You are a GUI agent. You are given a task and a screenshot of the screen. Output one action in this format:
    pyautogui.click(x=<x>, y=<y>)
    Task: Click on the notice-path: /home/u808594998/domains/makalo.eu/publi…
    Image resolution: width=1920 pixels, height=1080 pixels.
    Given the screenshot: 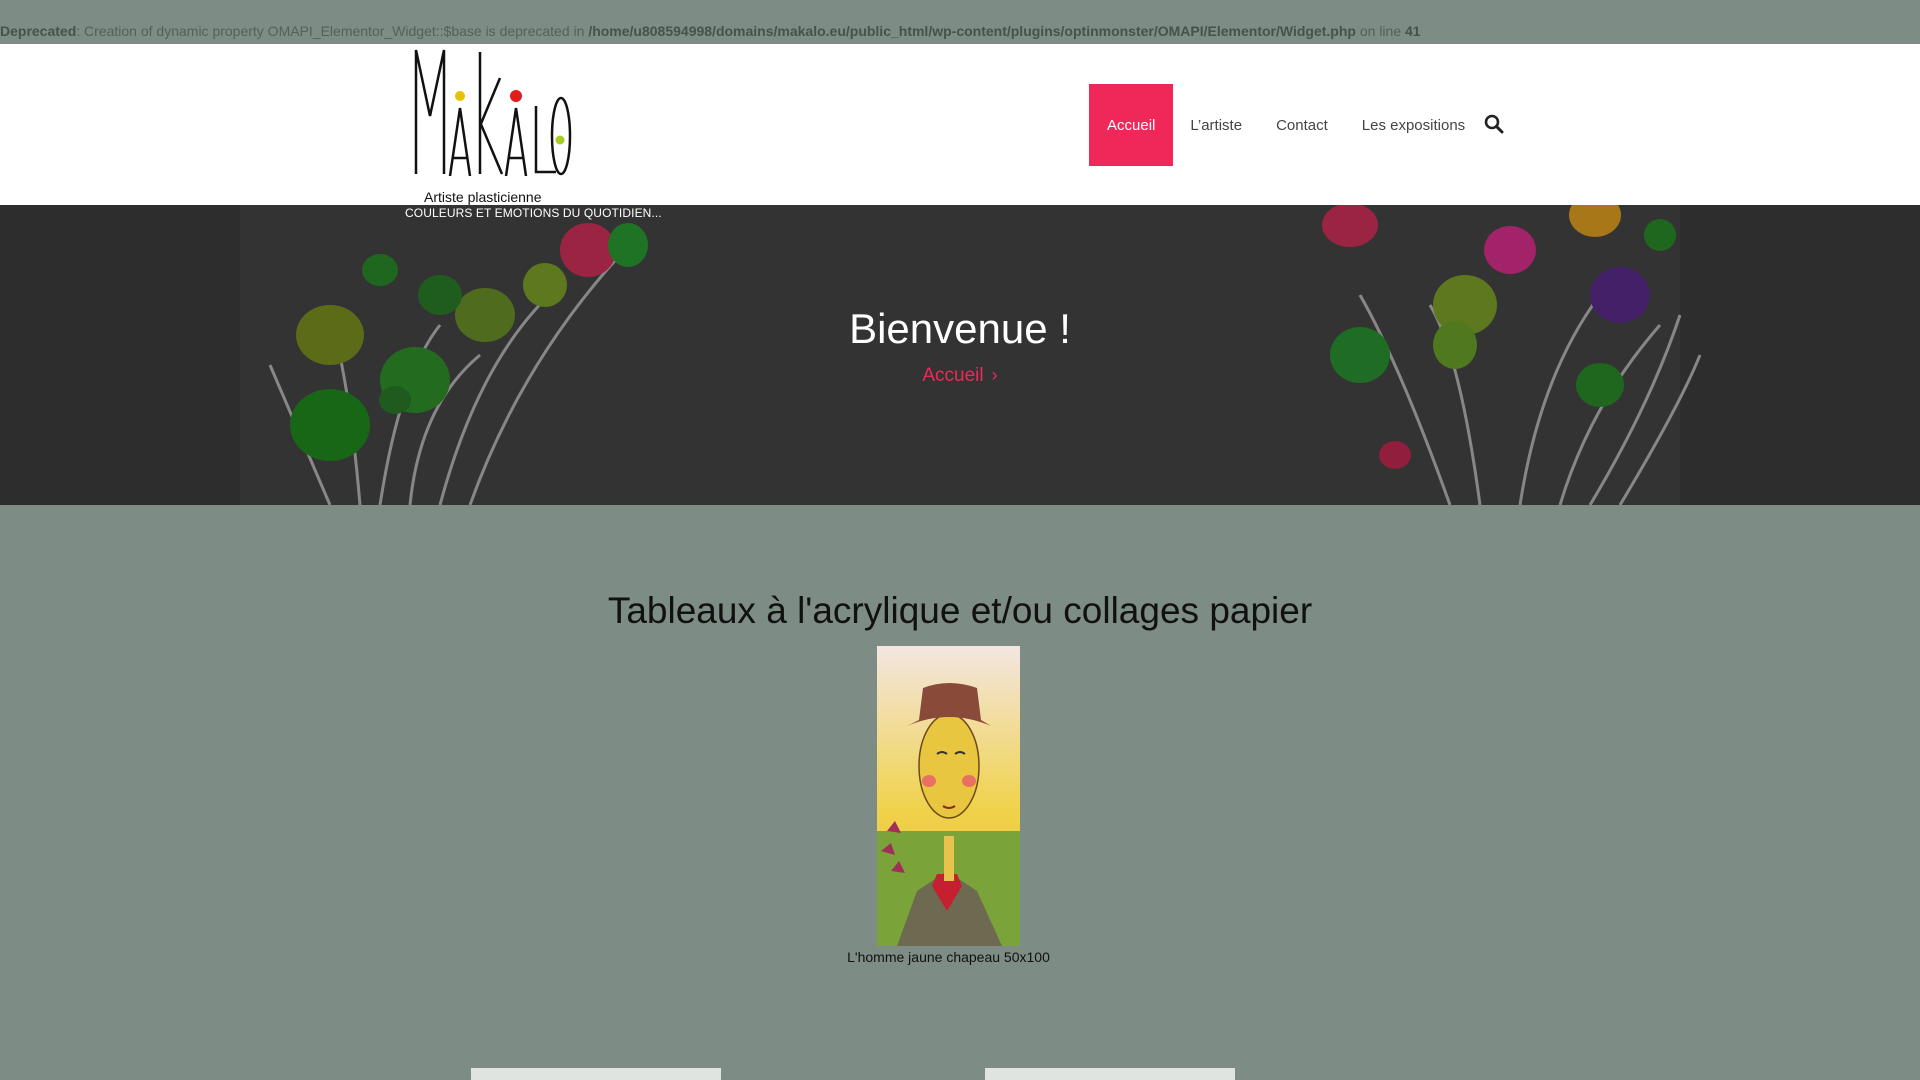 What is the action you would take?
    pyautogui.click(x=972, y=31)
    